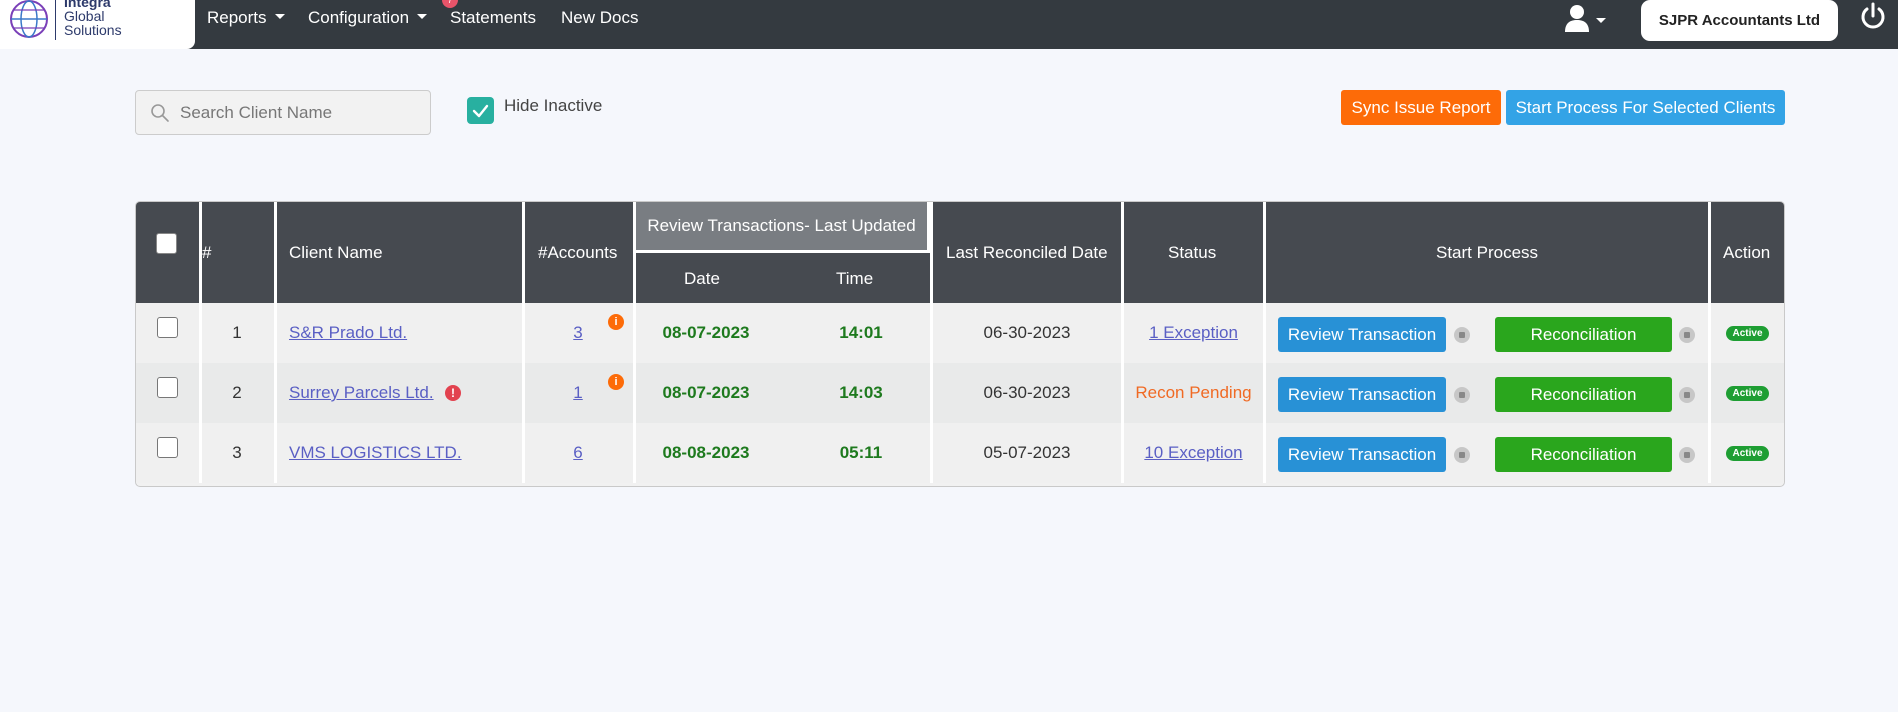 The image size is (1898, 712). Describe the element at coordinates (246, 18) in the screenshot. I see `nav-reports: Reports` at that location.